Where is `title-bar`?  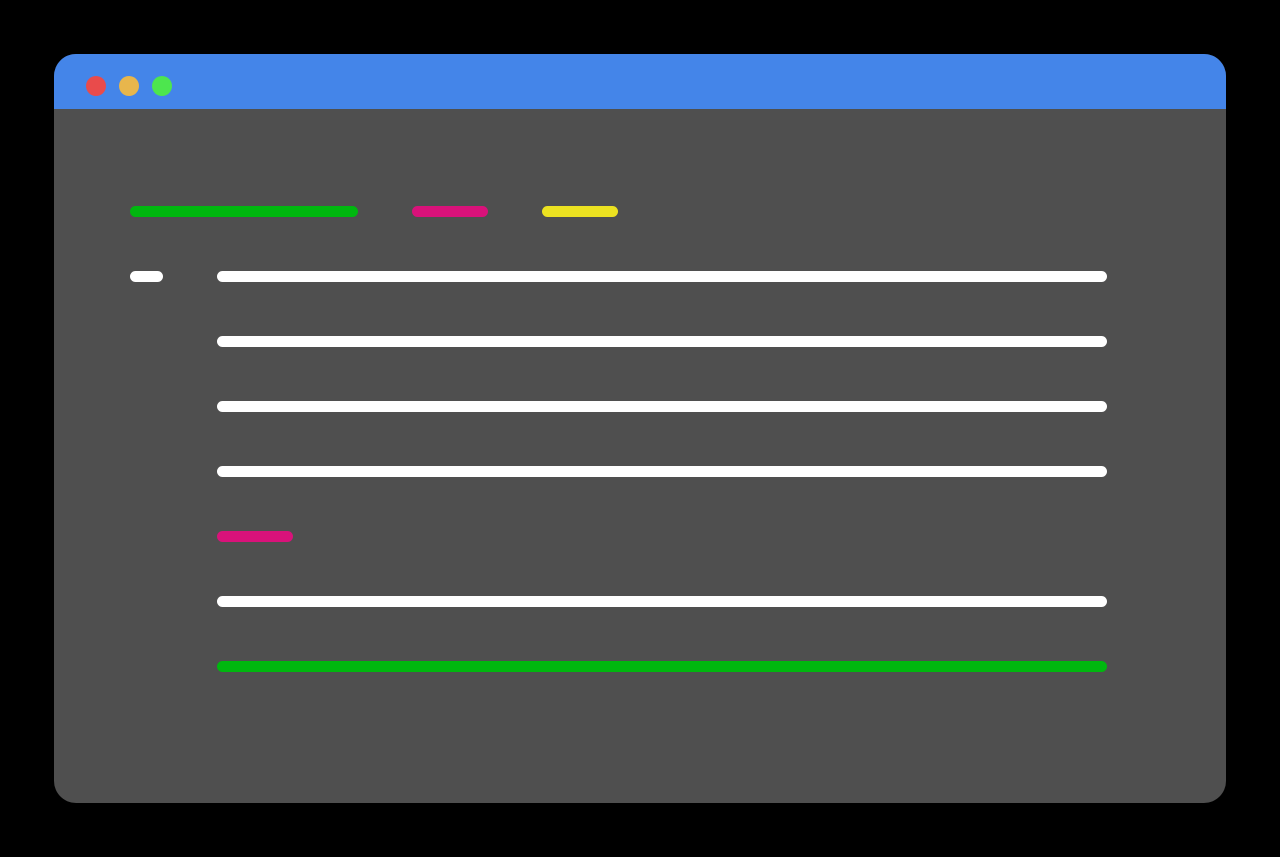 title-bar is located at coordinates (640, 81).